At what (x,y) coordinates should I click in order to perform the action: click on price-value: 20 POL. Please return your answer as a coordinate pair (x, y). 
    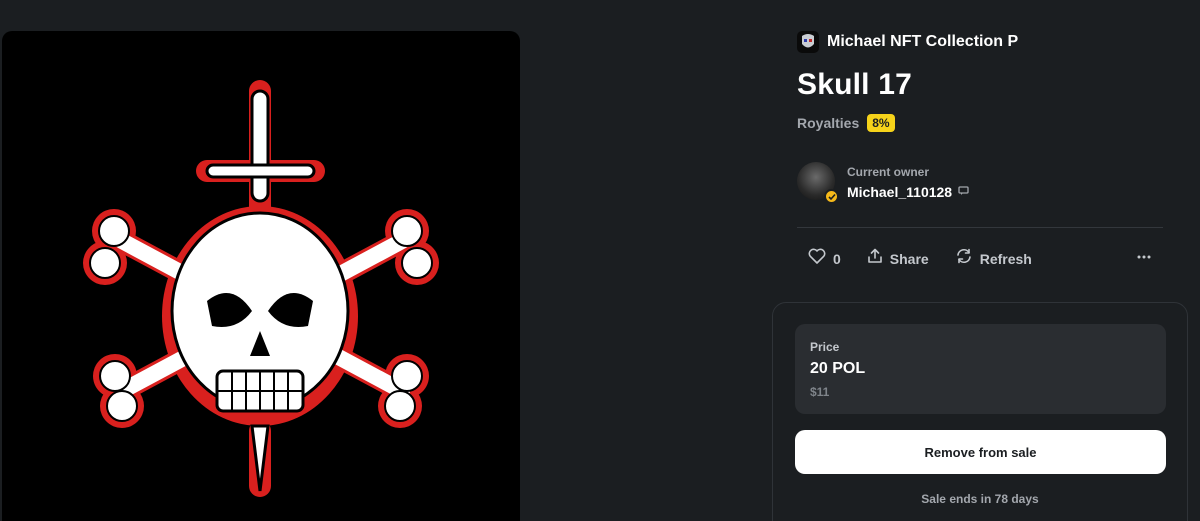
    Looking at the image, I should click on (838, 368).